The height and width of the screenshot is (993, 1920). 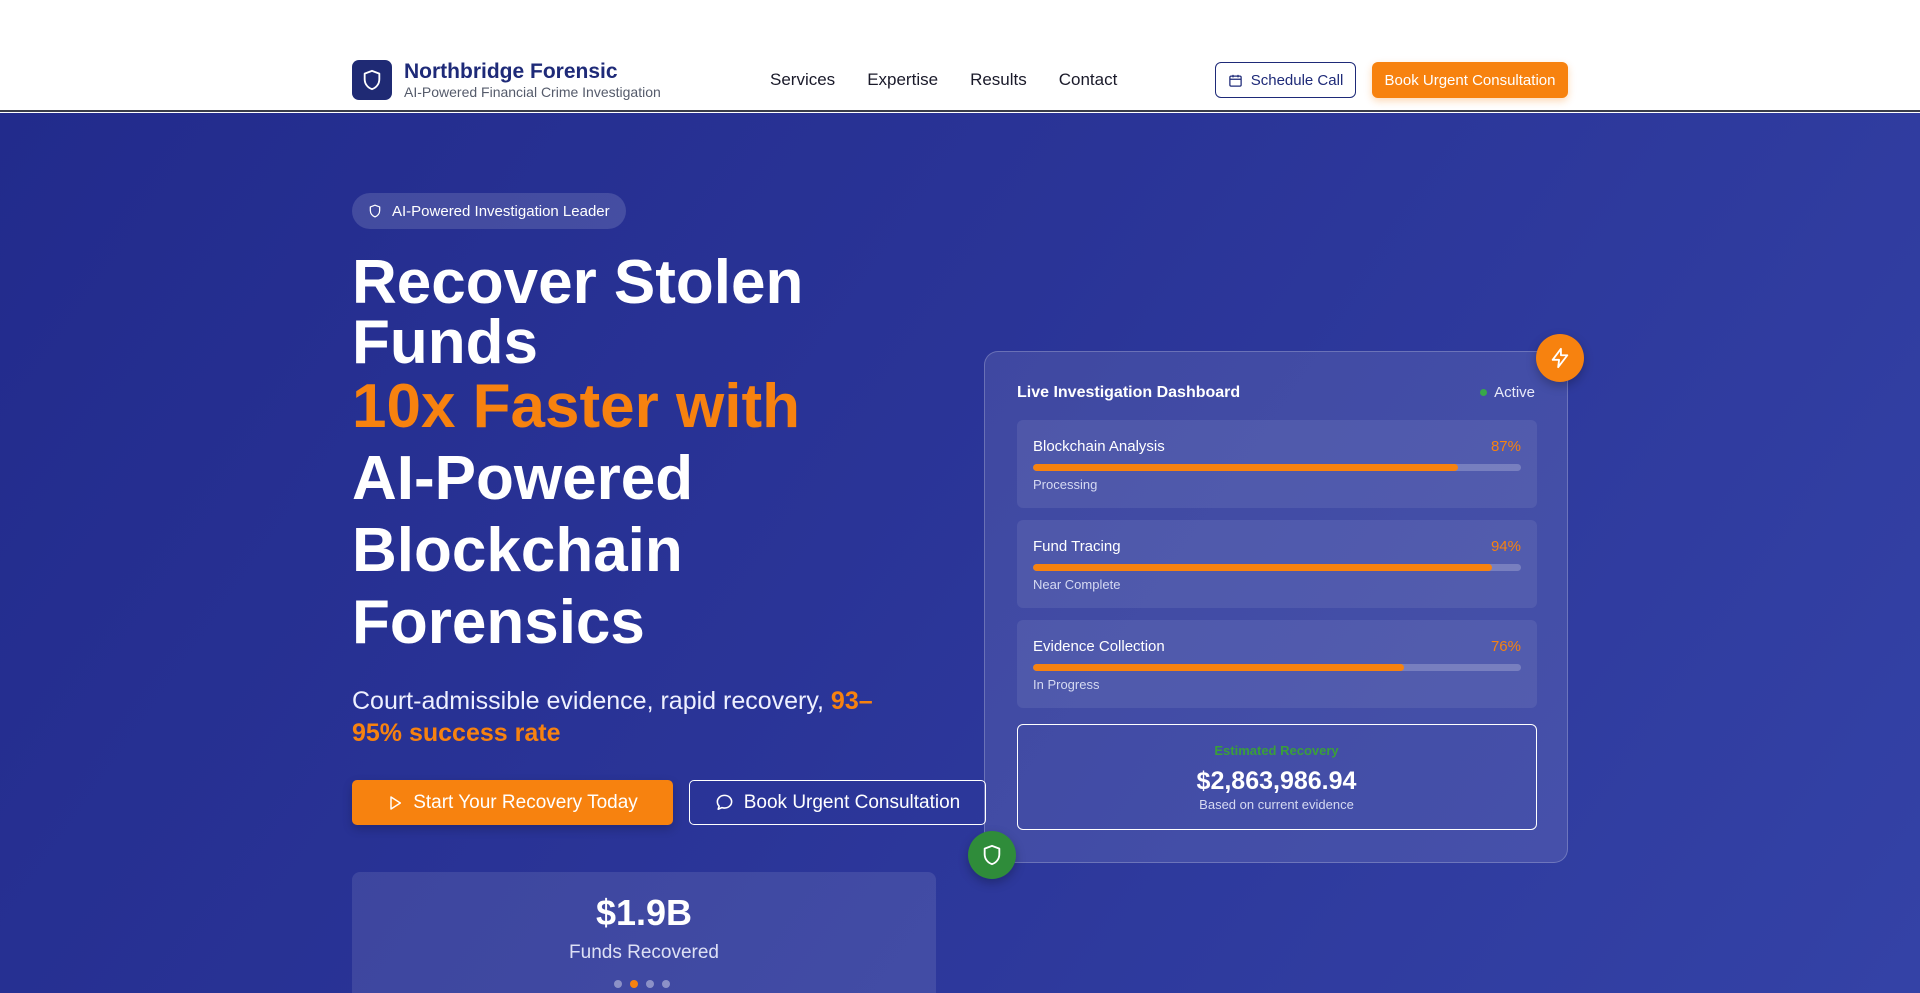 What do you see at coordinates (511, 72) in the screenshot?
I see `brand-title: Northbridge Forensic` at bounding box center [511, 72].